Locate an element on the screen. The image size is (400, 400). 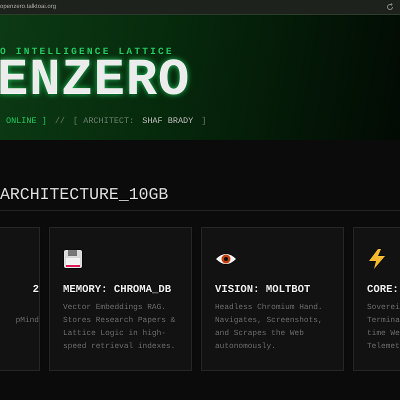
hero-title: ENZERO is located at coordinates (96, 81).